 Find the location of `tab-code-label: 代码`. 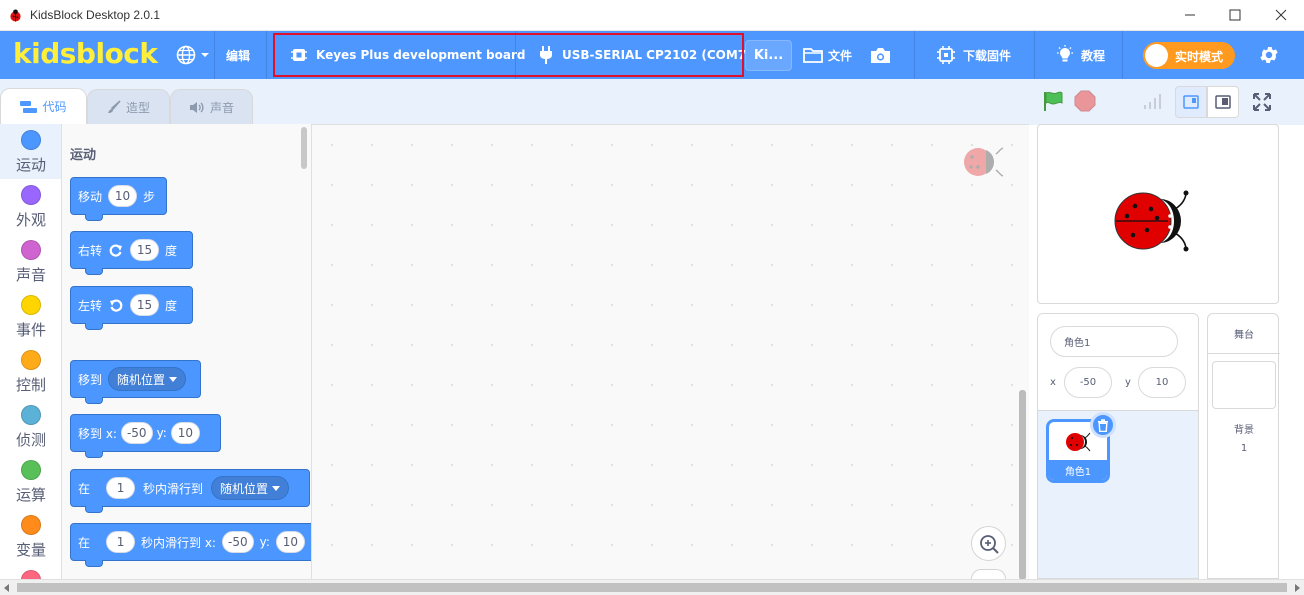

tab-code-label: 代码 is located at coordinates (54, 107).